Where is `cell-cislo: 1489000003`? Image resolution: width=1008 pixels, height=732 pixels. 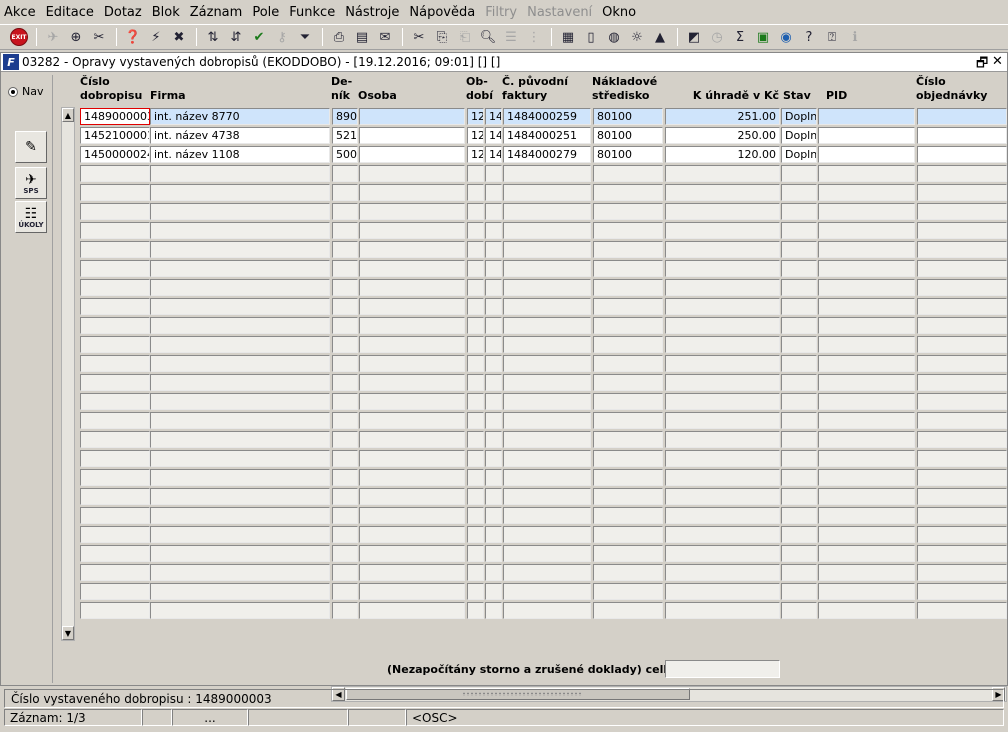
cell-cislo: 1489000003 is located at coordinates (115, 116).